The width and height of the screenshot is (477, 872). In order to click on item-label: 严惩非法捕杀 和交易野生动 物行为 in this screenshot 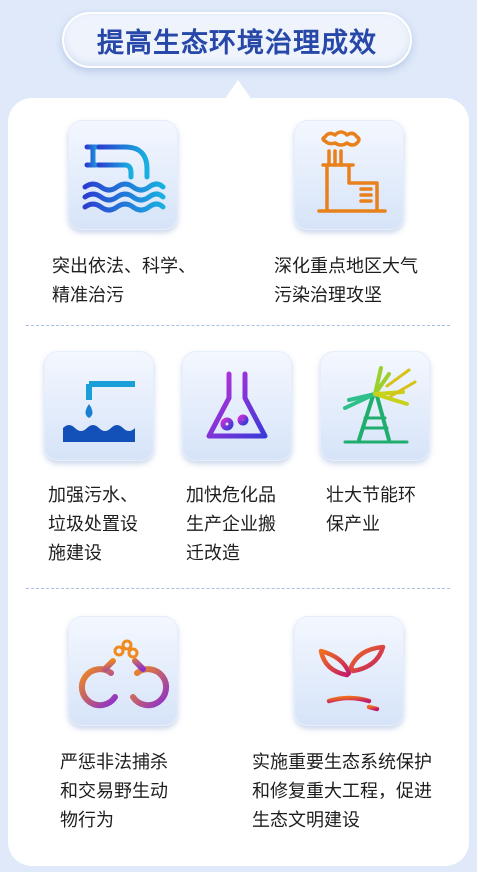, I will do `click(114, 791)`.